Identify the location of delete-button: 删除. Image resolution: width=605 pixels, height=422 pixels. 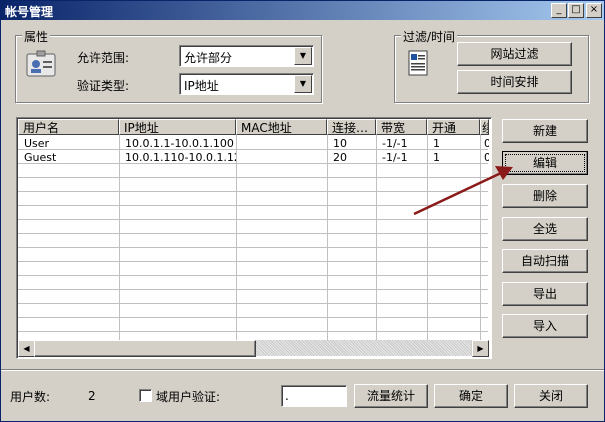
(545, 196).